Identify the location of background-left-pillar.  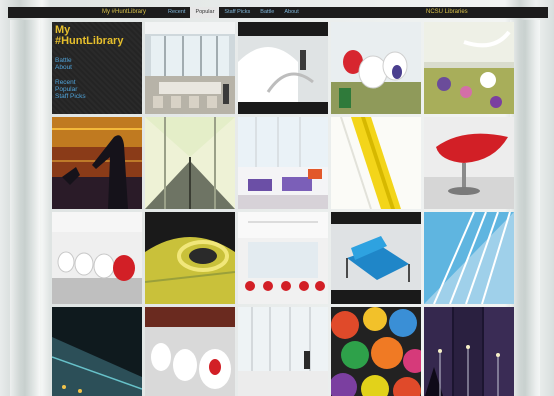
(25, 208).